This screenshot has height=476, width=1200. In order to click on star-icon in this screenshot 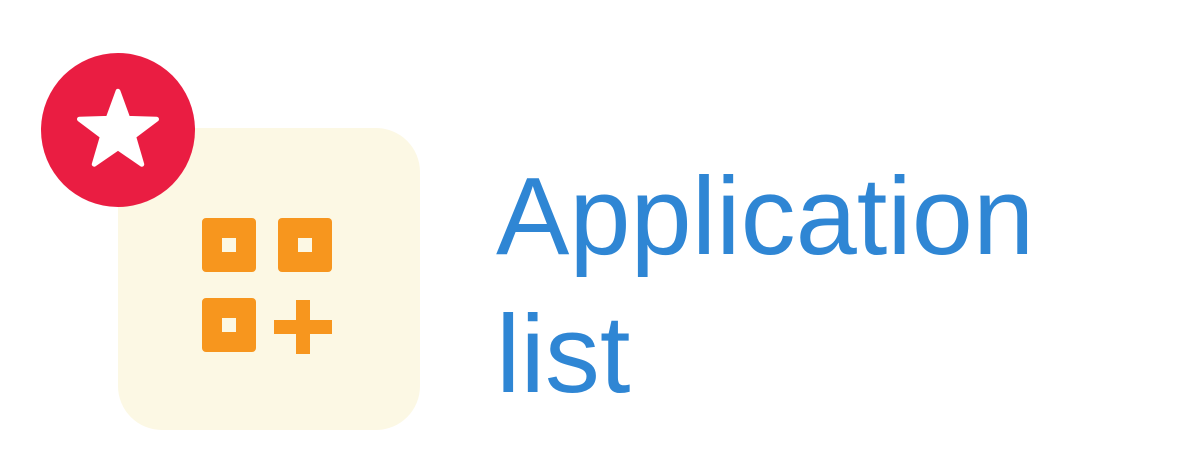, I will do `click(118, 127)`.